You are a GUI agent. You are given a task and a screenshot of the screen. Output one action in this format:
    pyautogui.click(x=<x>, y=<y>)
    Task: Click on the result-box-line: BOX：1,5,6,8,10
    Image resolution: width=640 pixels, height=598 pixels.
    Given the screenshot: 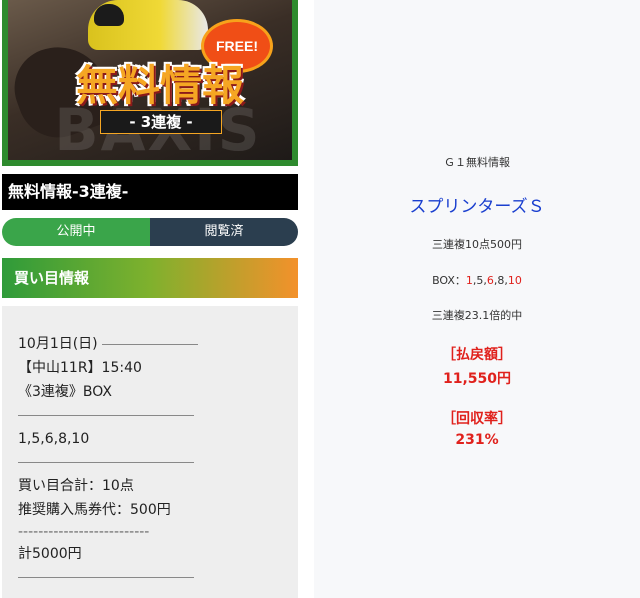 What is the action you would take?
    pyautogui.click(x=477, y=280)
    